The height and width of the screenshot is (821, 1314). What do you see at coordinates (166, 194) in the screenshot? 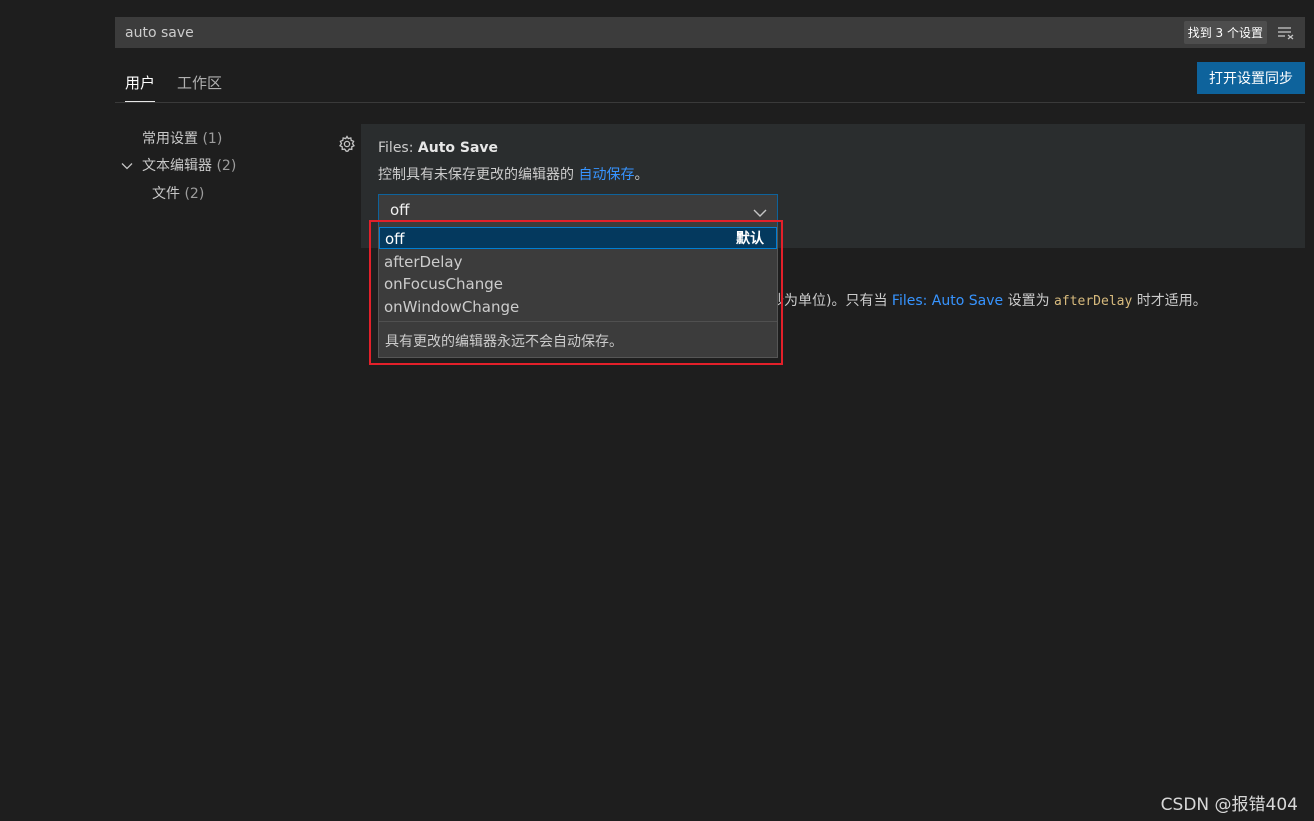
I see `toc-item-label: 文件` at bounding box center [166, 194].